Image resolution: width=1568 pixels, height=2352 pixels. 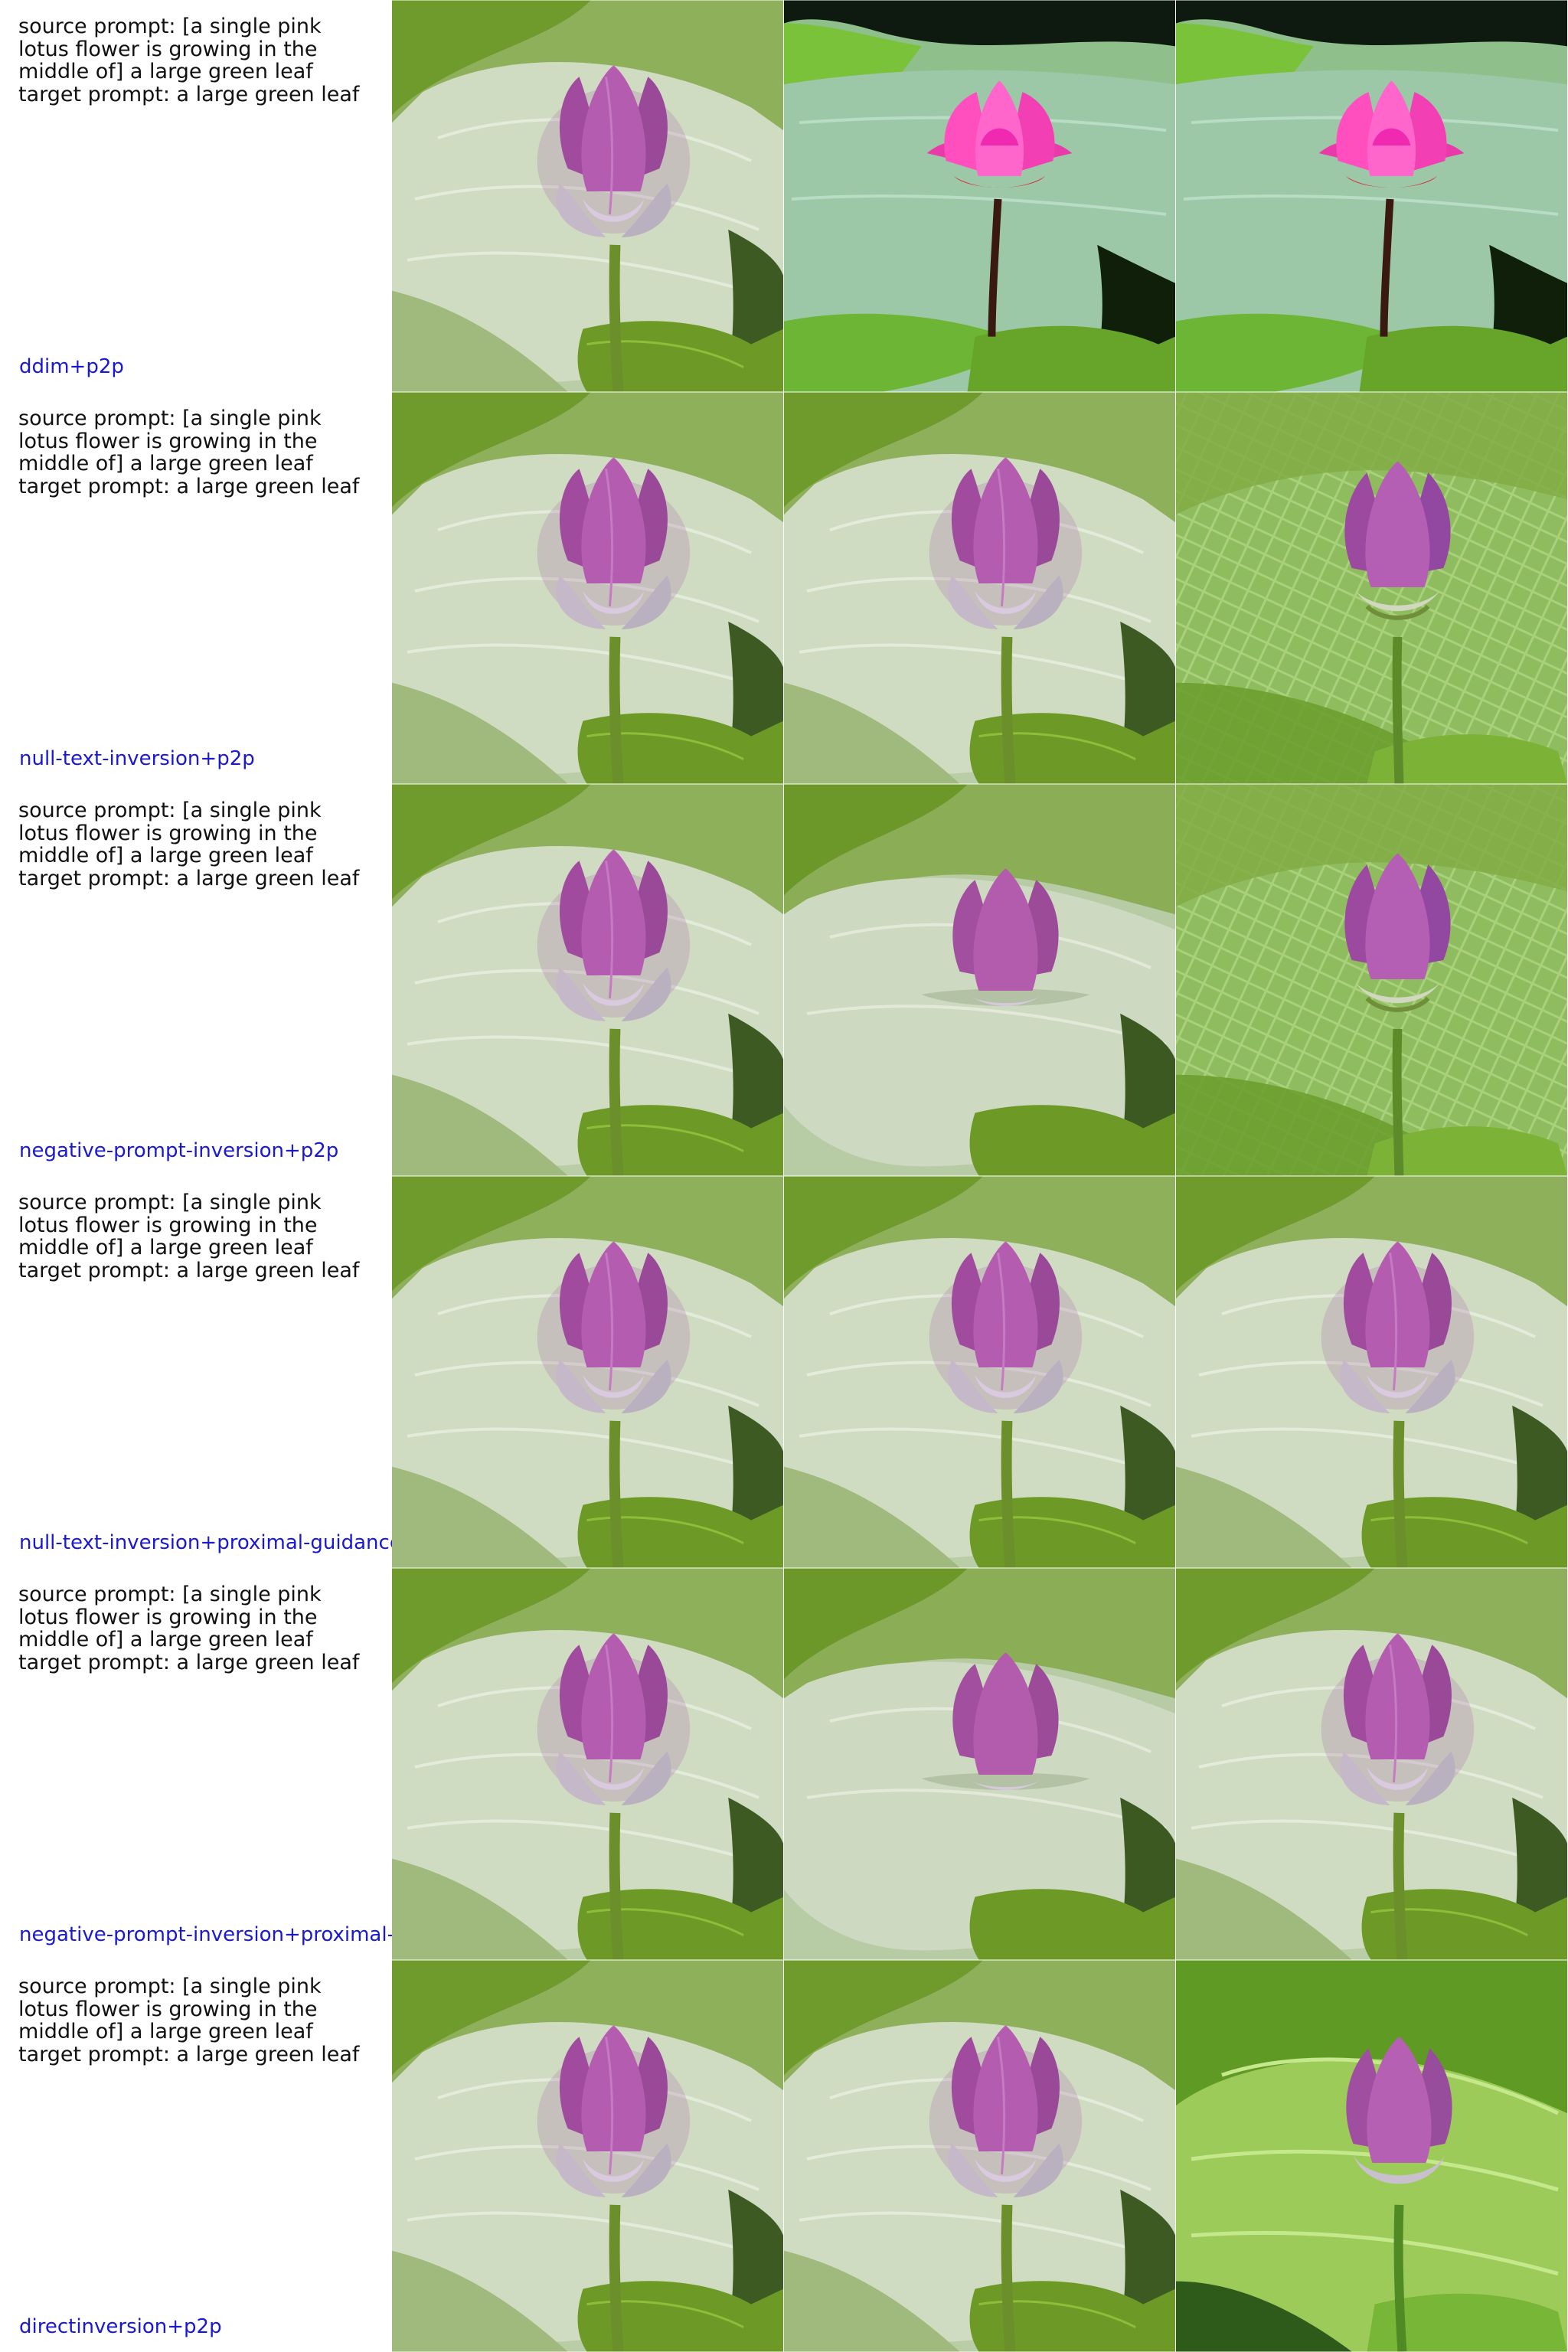 What do you see at coordinates (205, 1542) in the screenshot?
I see `method-label: null-text-inversion+proximal-guidance` at bounding box center [205, 1542].